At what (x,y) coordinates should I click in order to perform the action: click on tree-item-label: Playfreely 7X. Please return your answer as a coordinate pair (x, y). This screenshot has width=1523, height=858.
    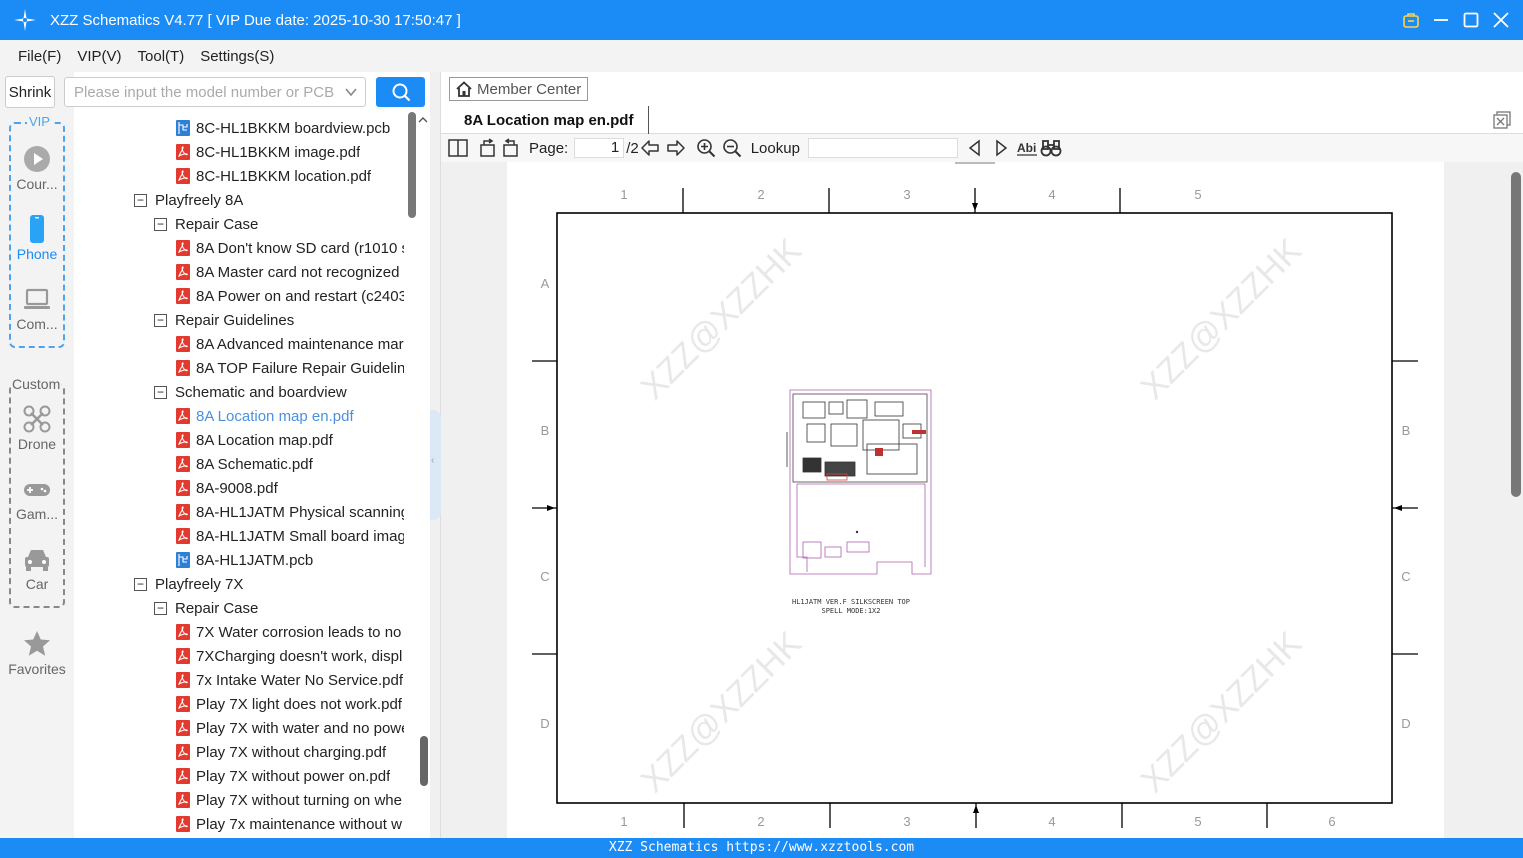
    Looking at the image, I should click on (199, 584).